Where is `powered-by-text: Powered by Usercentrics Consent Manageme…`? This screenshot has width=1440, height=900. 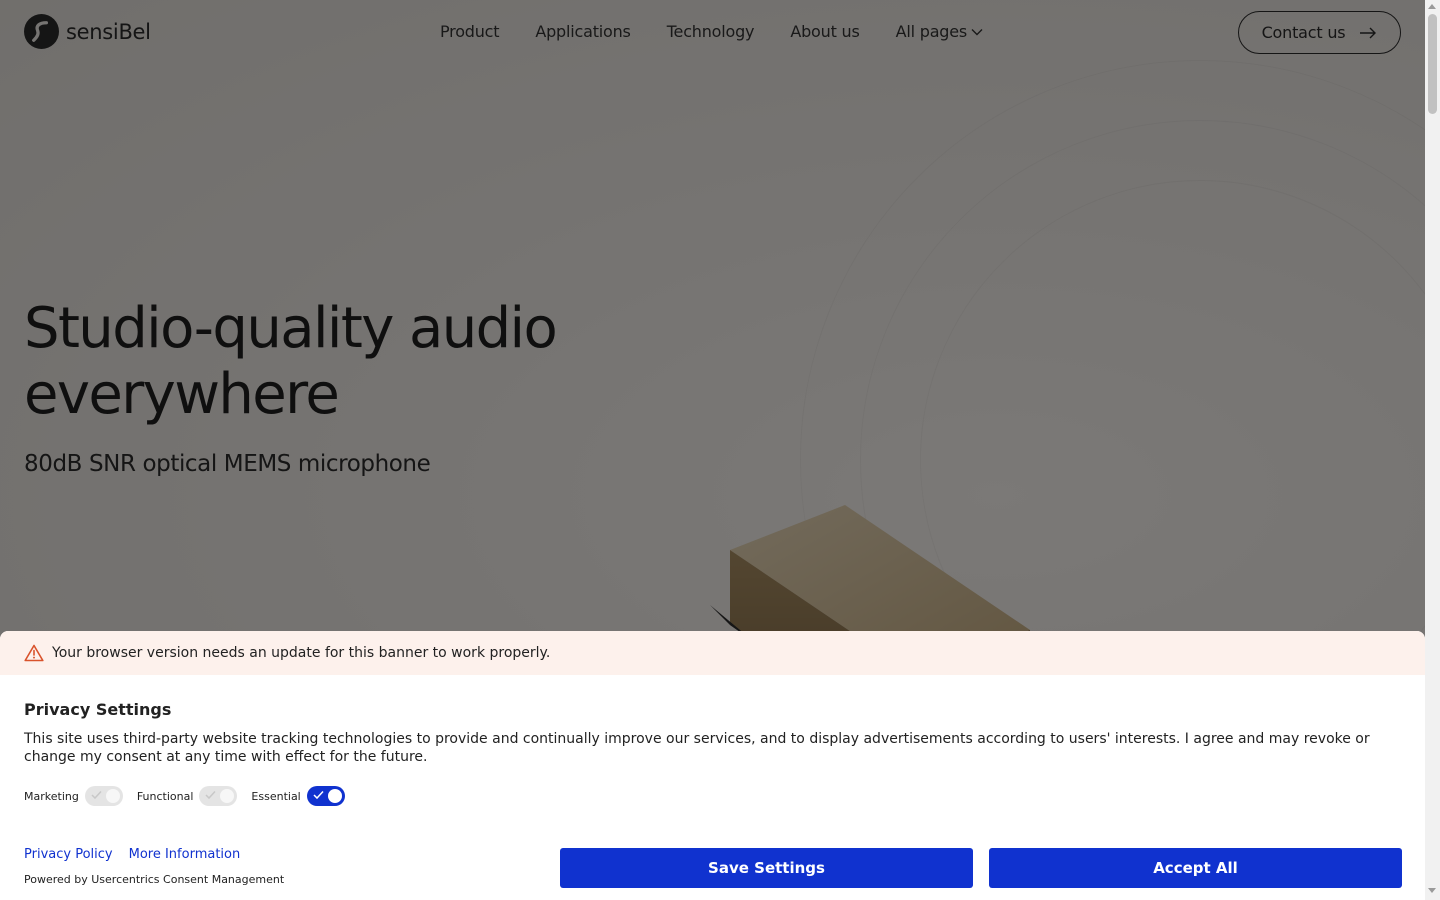
powered-by-text: Powered by Usercentrics Consent Manageme… is located at coordinates (154, 879).